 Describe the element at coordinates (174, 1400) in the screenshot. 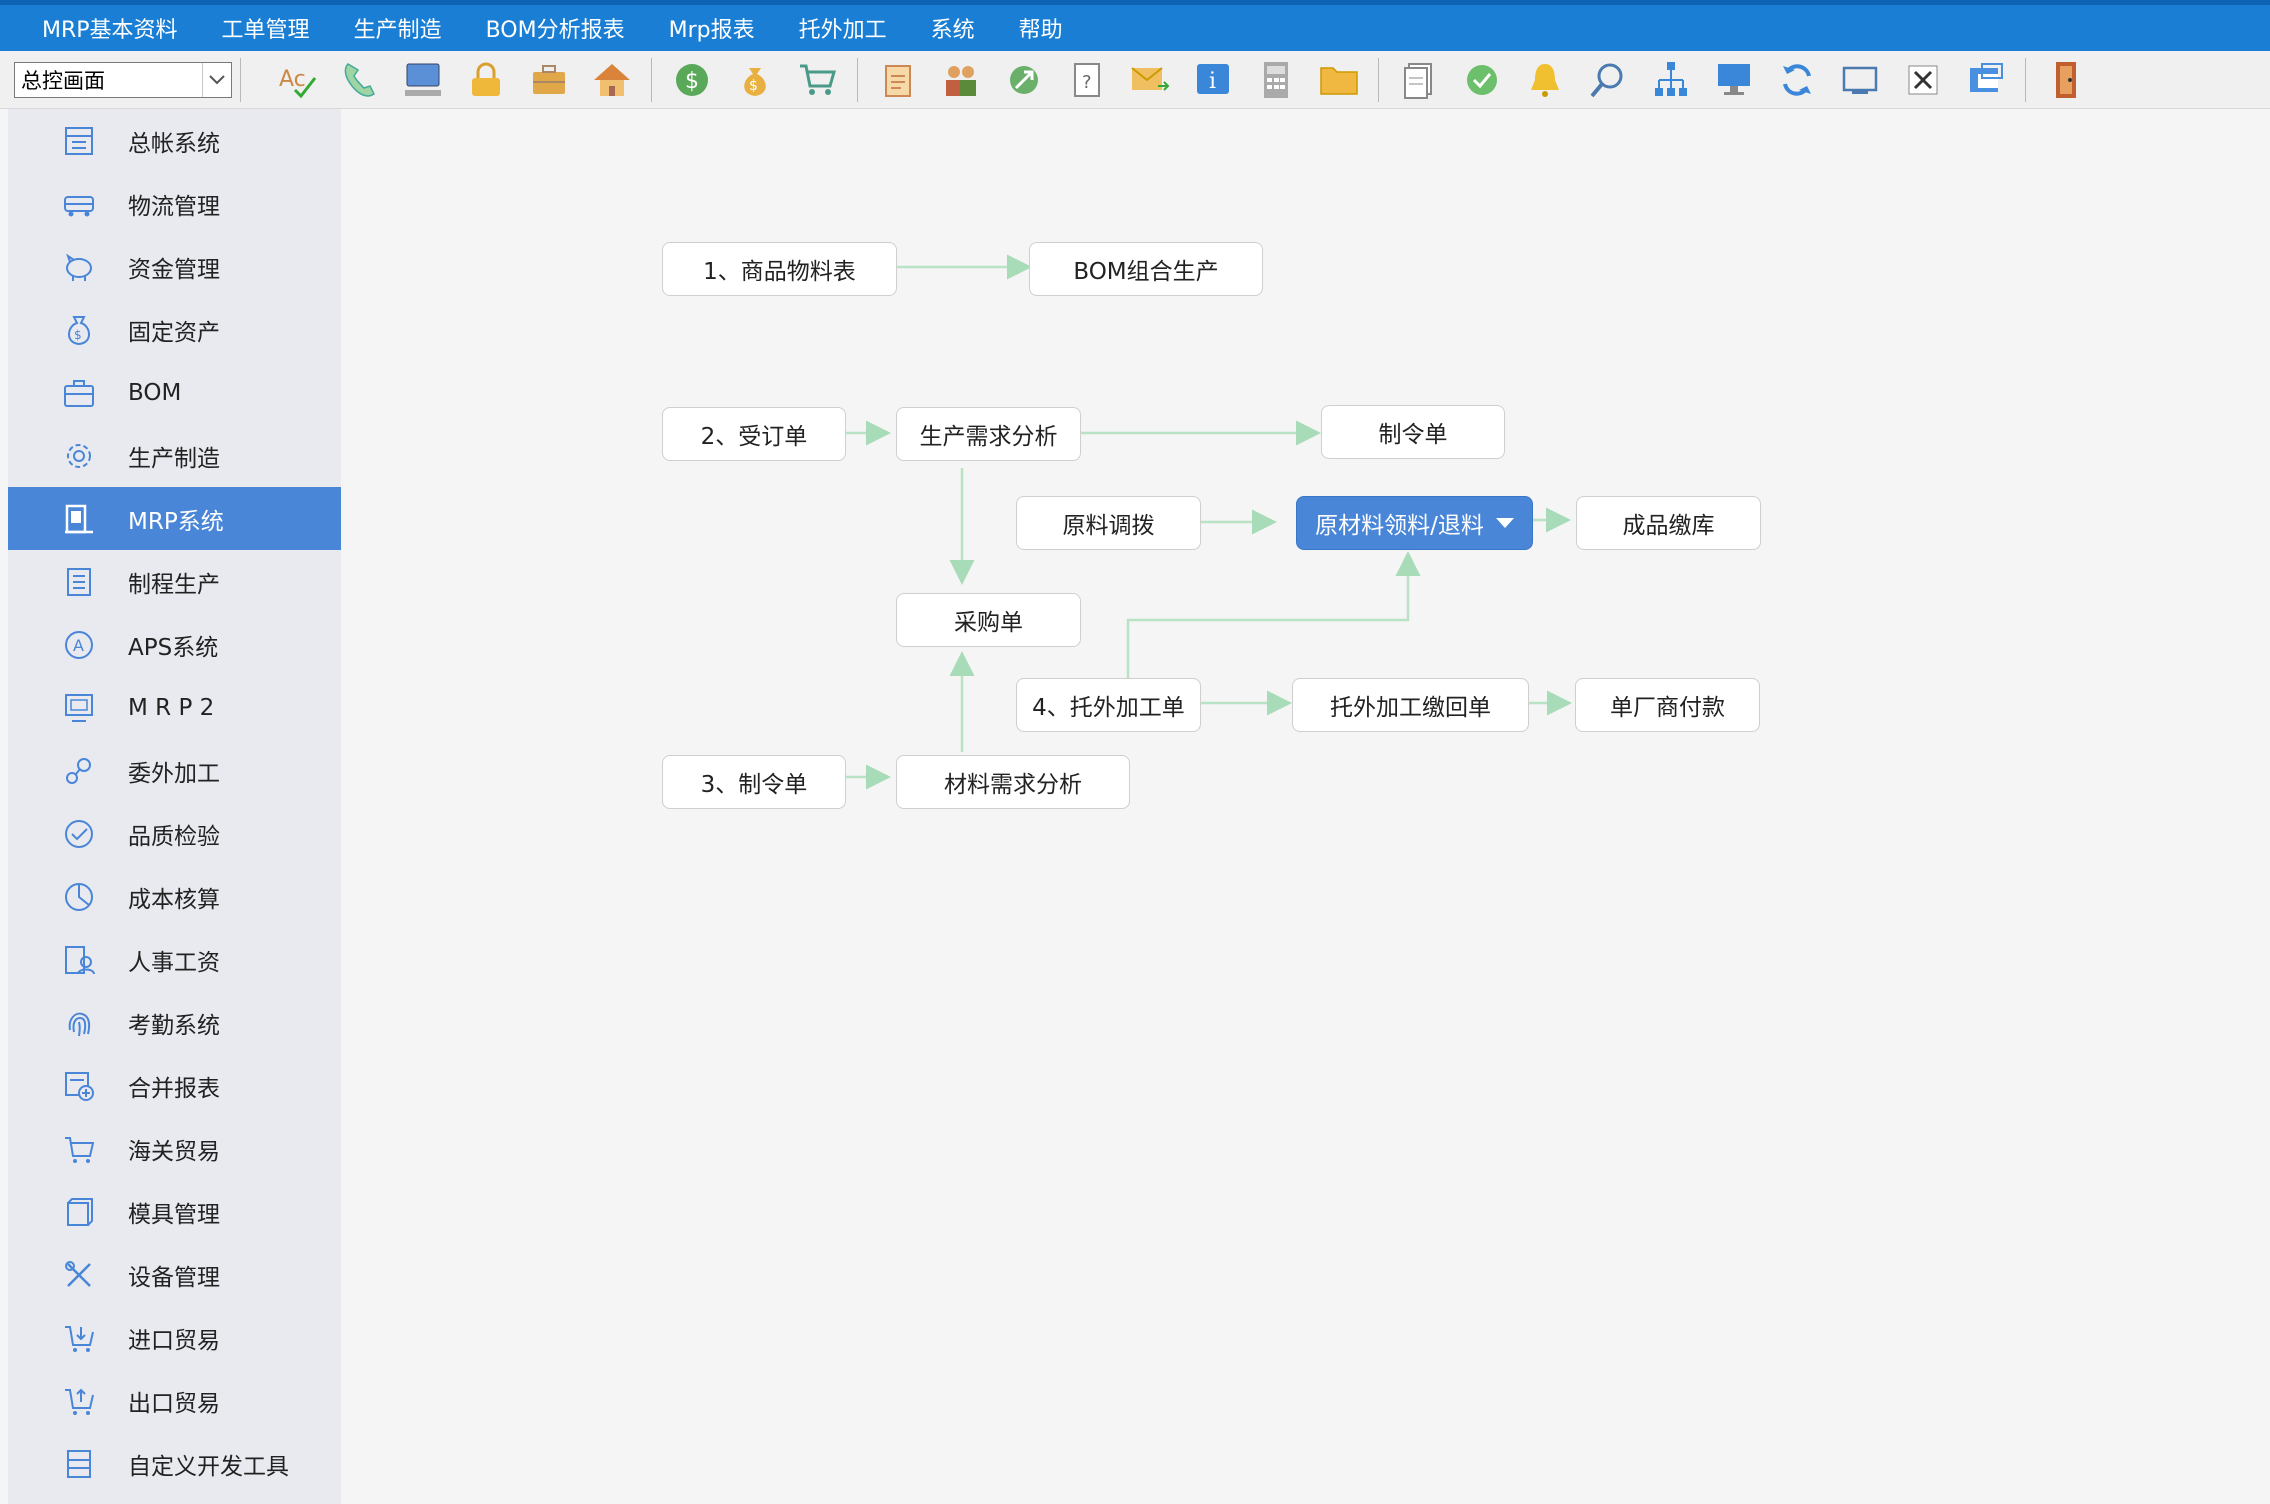

I see `sidebar-item: 出口贸易` at that location.